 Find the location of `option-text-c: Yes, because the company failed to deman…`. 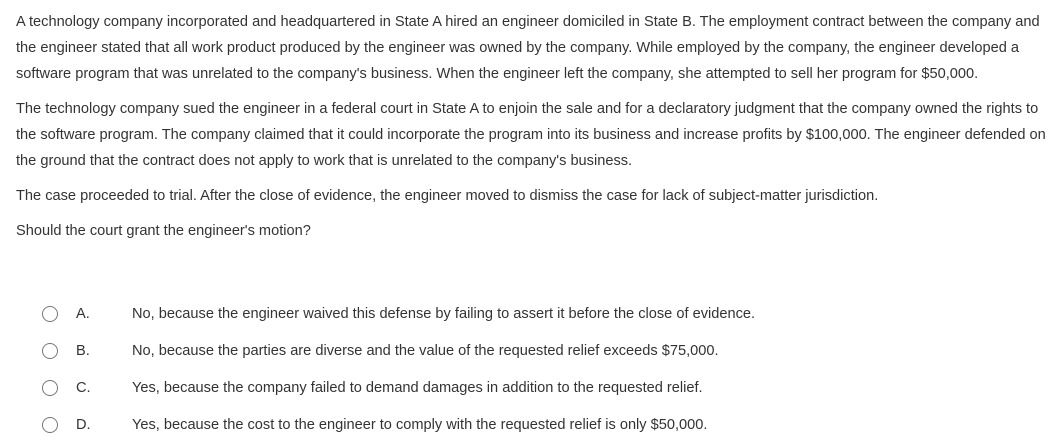

option-text-c: Yes, because the company failed to deman… is located at coordinates (587, 388).